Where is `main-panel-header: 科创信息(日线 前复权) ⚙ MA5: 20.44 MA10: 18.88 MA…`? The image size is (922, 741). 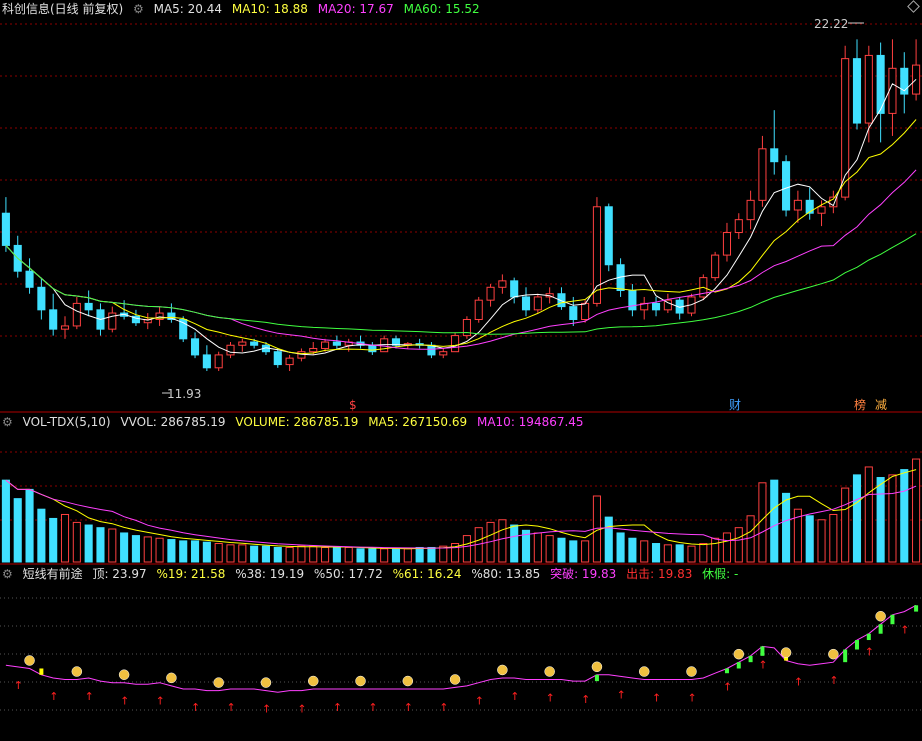 main-panel-header: 科创信息(日线 前复权) ⚙ MA5: 20.44 MA10: 18.88 MA… is located at coordinates (244, 9).